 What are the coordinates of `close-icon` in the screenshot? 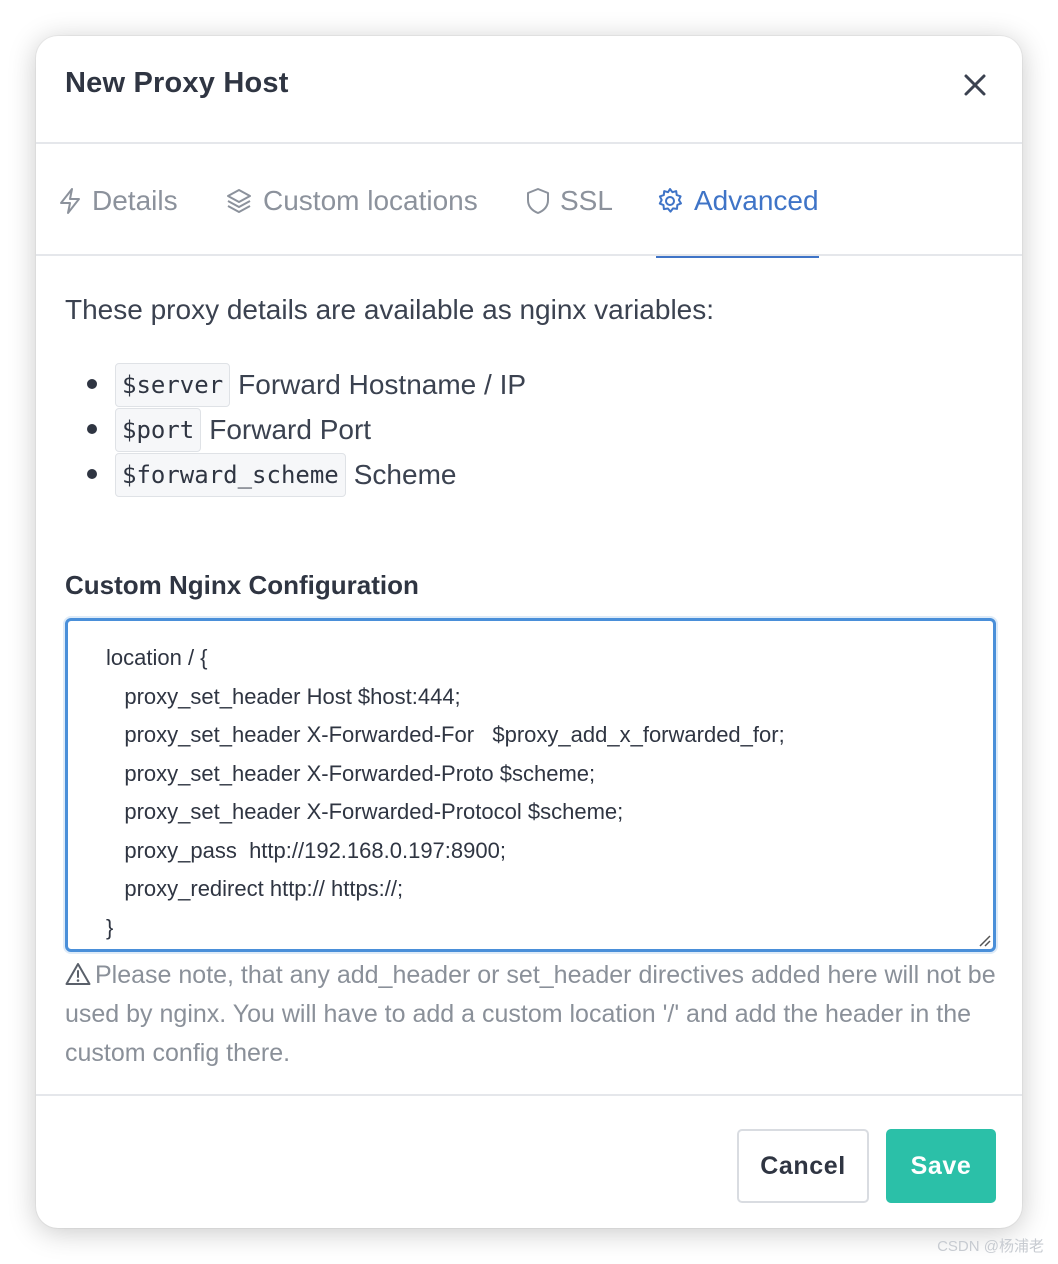 It's located at (975, 85).